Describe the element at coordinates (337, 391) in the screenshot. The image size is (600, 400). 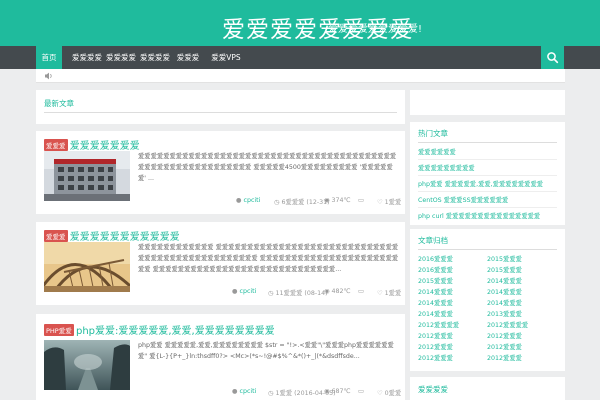
I see `post-views-wrap: ◉ 687℃` at that location.